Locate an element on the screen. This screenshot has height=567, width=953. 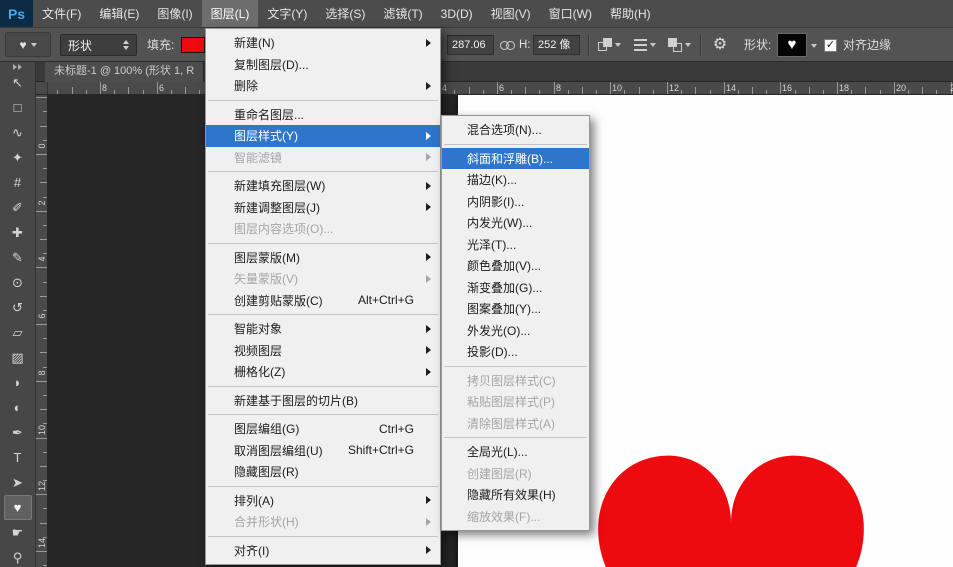
layer-menu-item: 栅格化(Z) is located at coordinates (323, 372).